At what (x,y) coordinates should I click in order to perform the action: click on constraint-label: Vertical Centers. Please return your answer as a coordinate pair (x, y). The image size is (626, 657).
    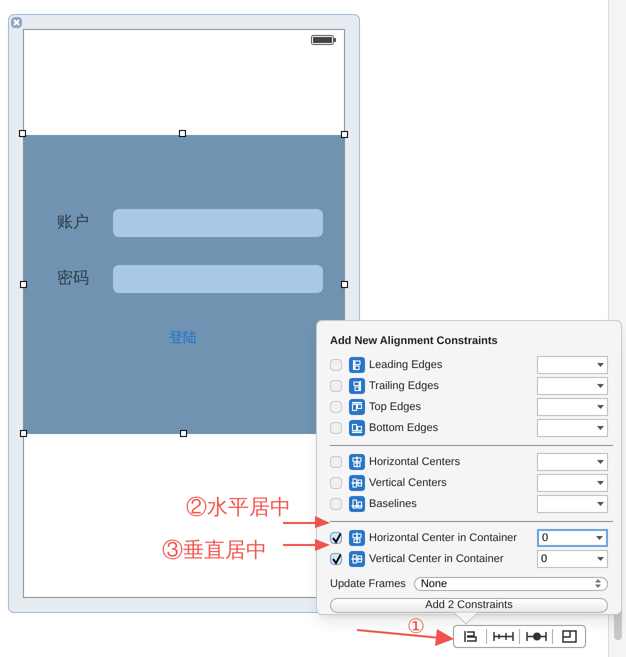
    Looking at the image, I should click on (408, 483).